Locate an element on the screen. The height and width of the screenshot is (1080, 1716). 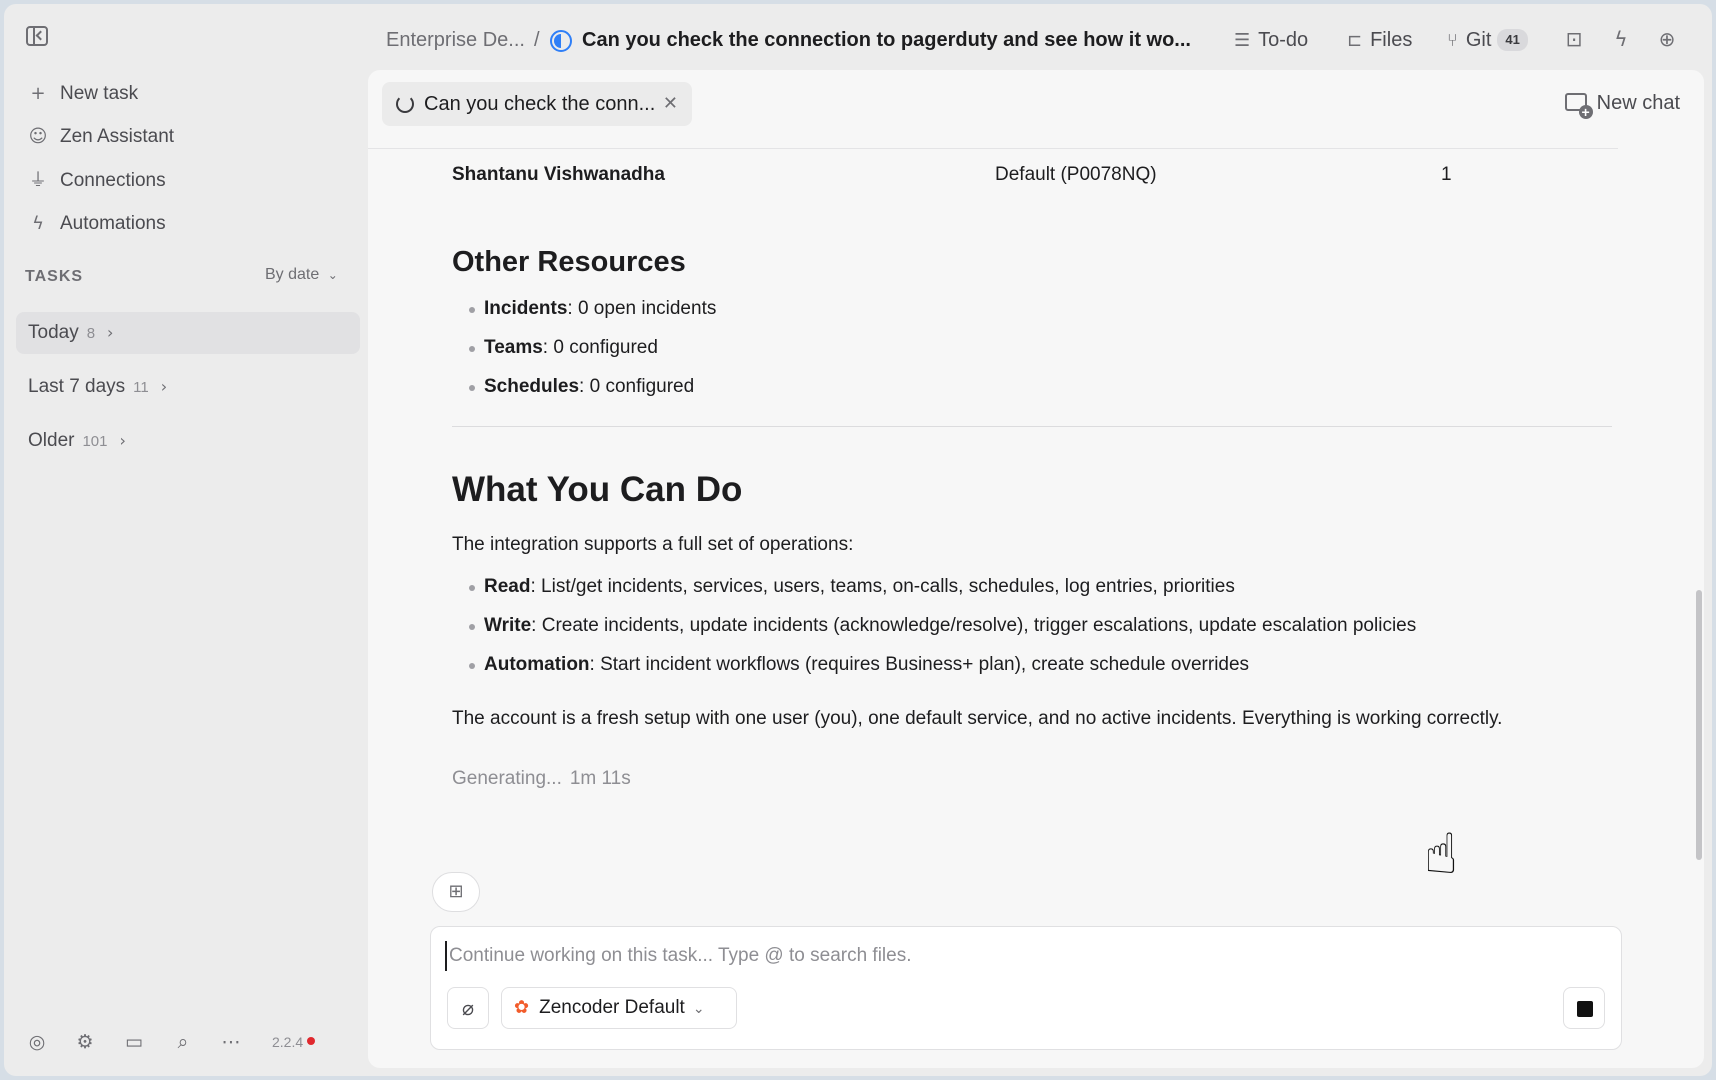
message-input is located at coordinates (1020, 956).